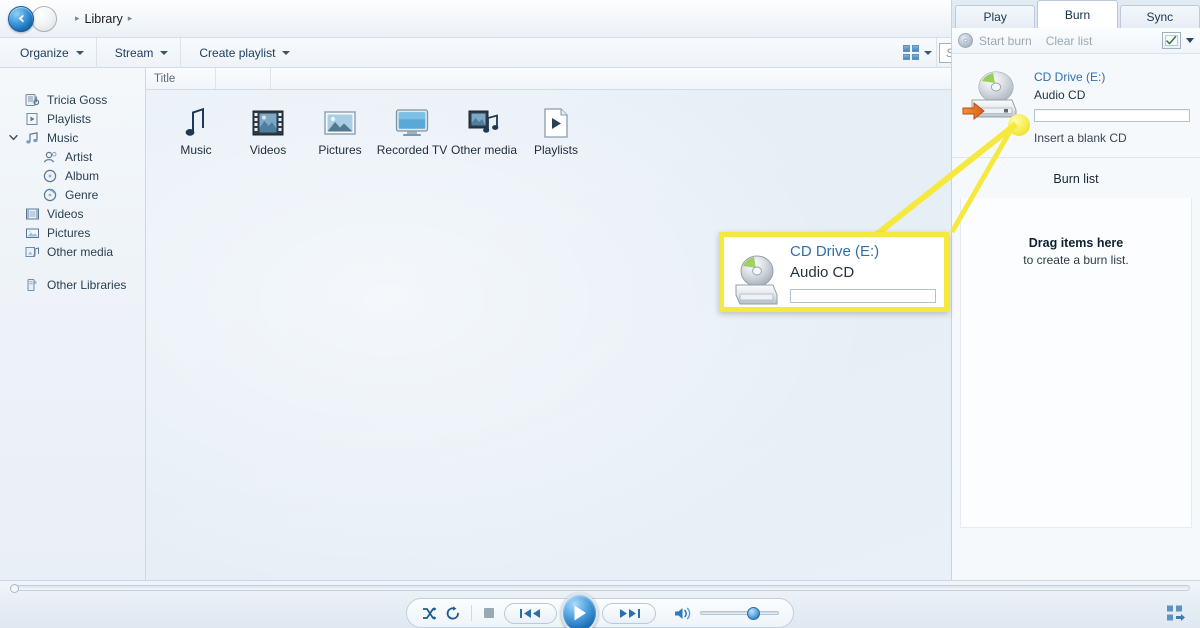  I want to click on previous-track-icon, so click(530, 613).